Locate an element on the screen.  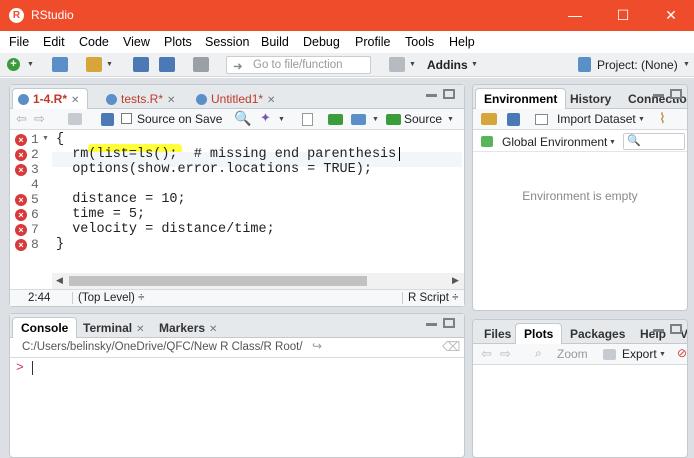
import-dataset-button: Import Dataset is located at coordinates (596, 119).